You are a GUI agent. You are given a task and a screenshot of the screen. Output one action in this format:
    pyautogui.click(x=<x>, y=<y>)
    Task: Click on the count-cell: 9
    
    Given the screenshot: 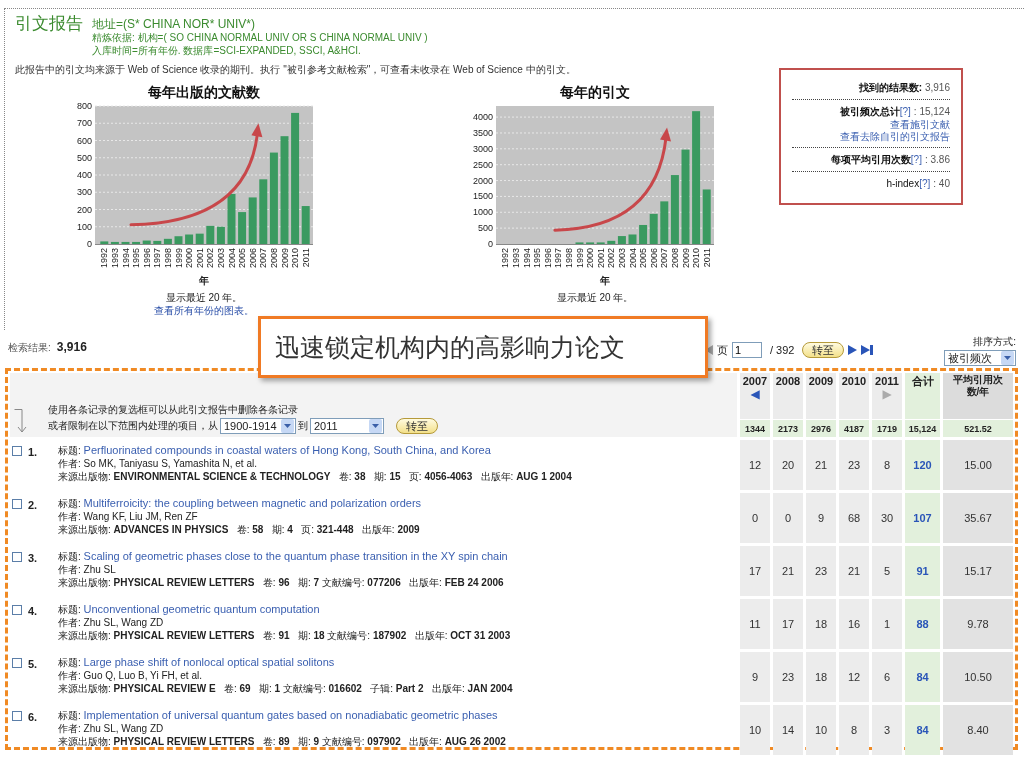 What is the action you would take?
    pyautogui.click(x=821, y=518)
    